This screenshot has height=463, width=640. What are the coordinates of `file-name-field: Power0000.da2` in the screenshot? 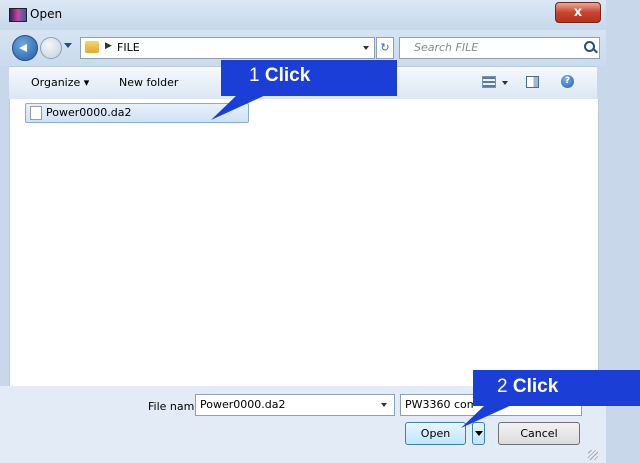 It's located at (295, 405).